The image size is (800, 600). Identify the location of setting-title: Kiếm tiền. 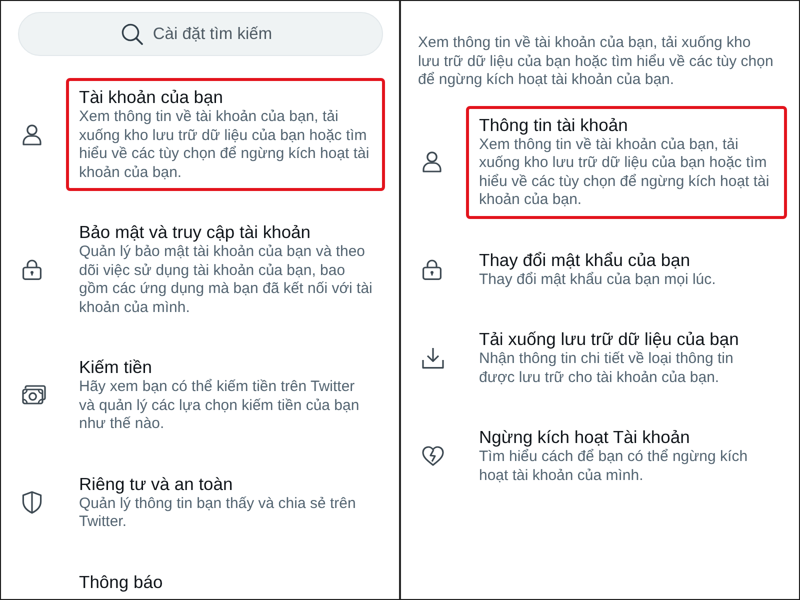
(226, 367).